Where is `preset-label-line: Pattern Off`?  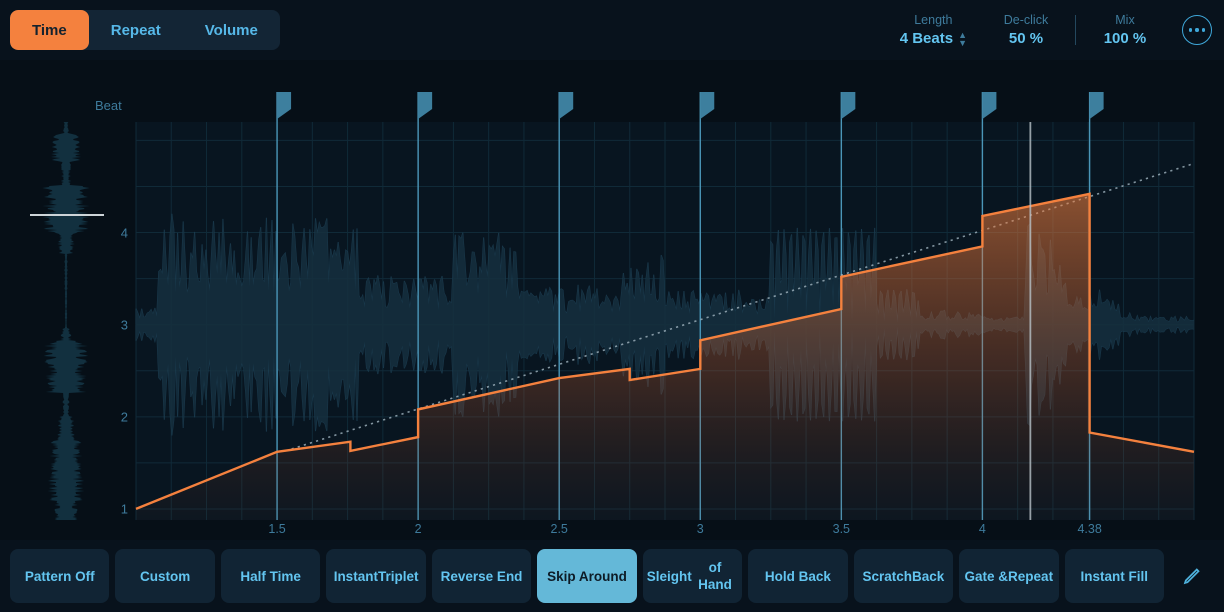
preset-label-line: Pattern Off is located at coordinates (59, 576).